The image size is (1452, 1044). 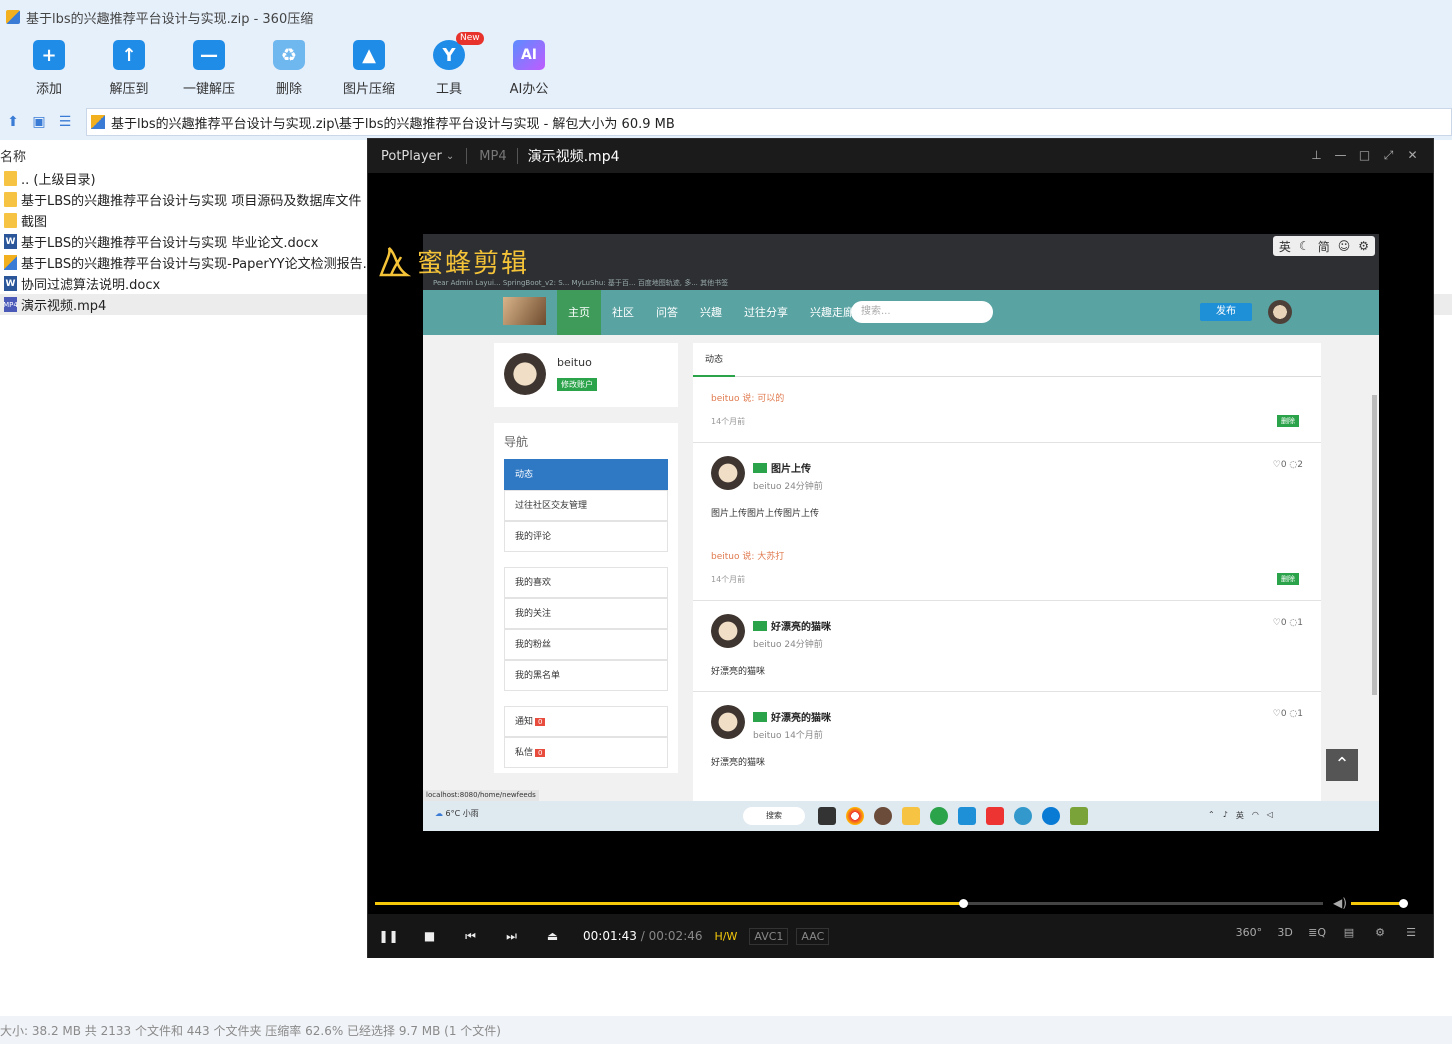 I want to click on pause-icon: ❚❚, so click(x=388, y=936).